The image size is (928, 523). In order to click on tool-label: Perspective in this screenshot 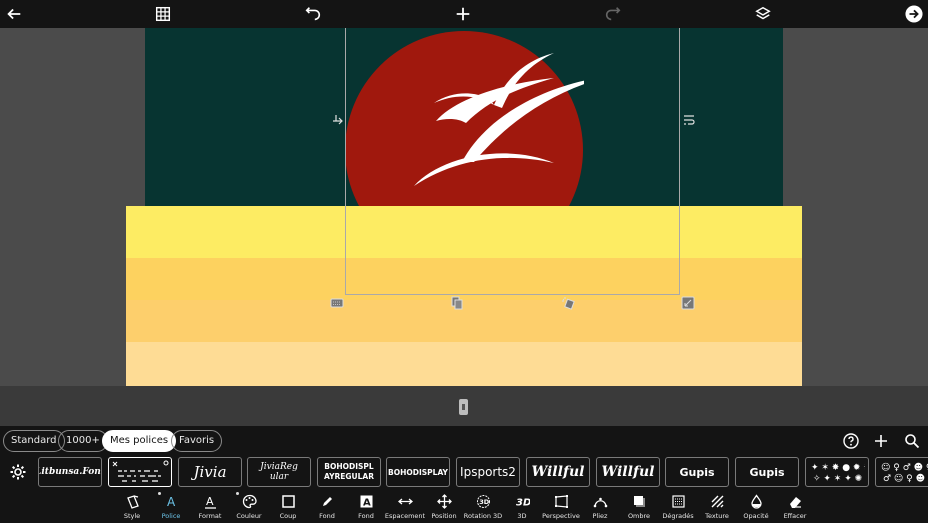, I will do `click(561, 516)`.